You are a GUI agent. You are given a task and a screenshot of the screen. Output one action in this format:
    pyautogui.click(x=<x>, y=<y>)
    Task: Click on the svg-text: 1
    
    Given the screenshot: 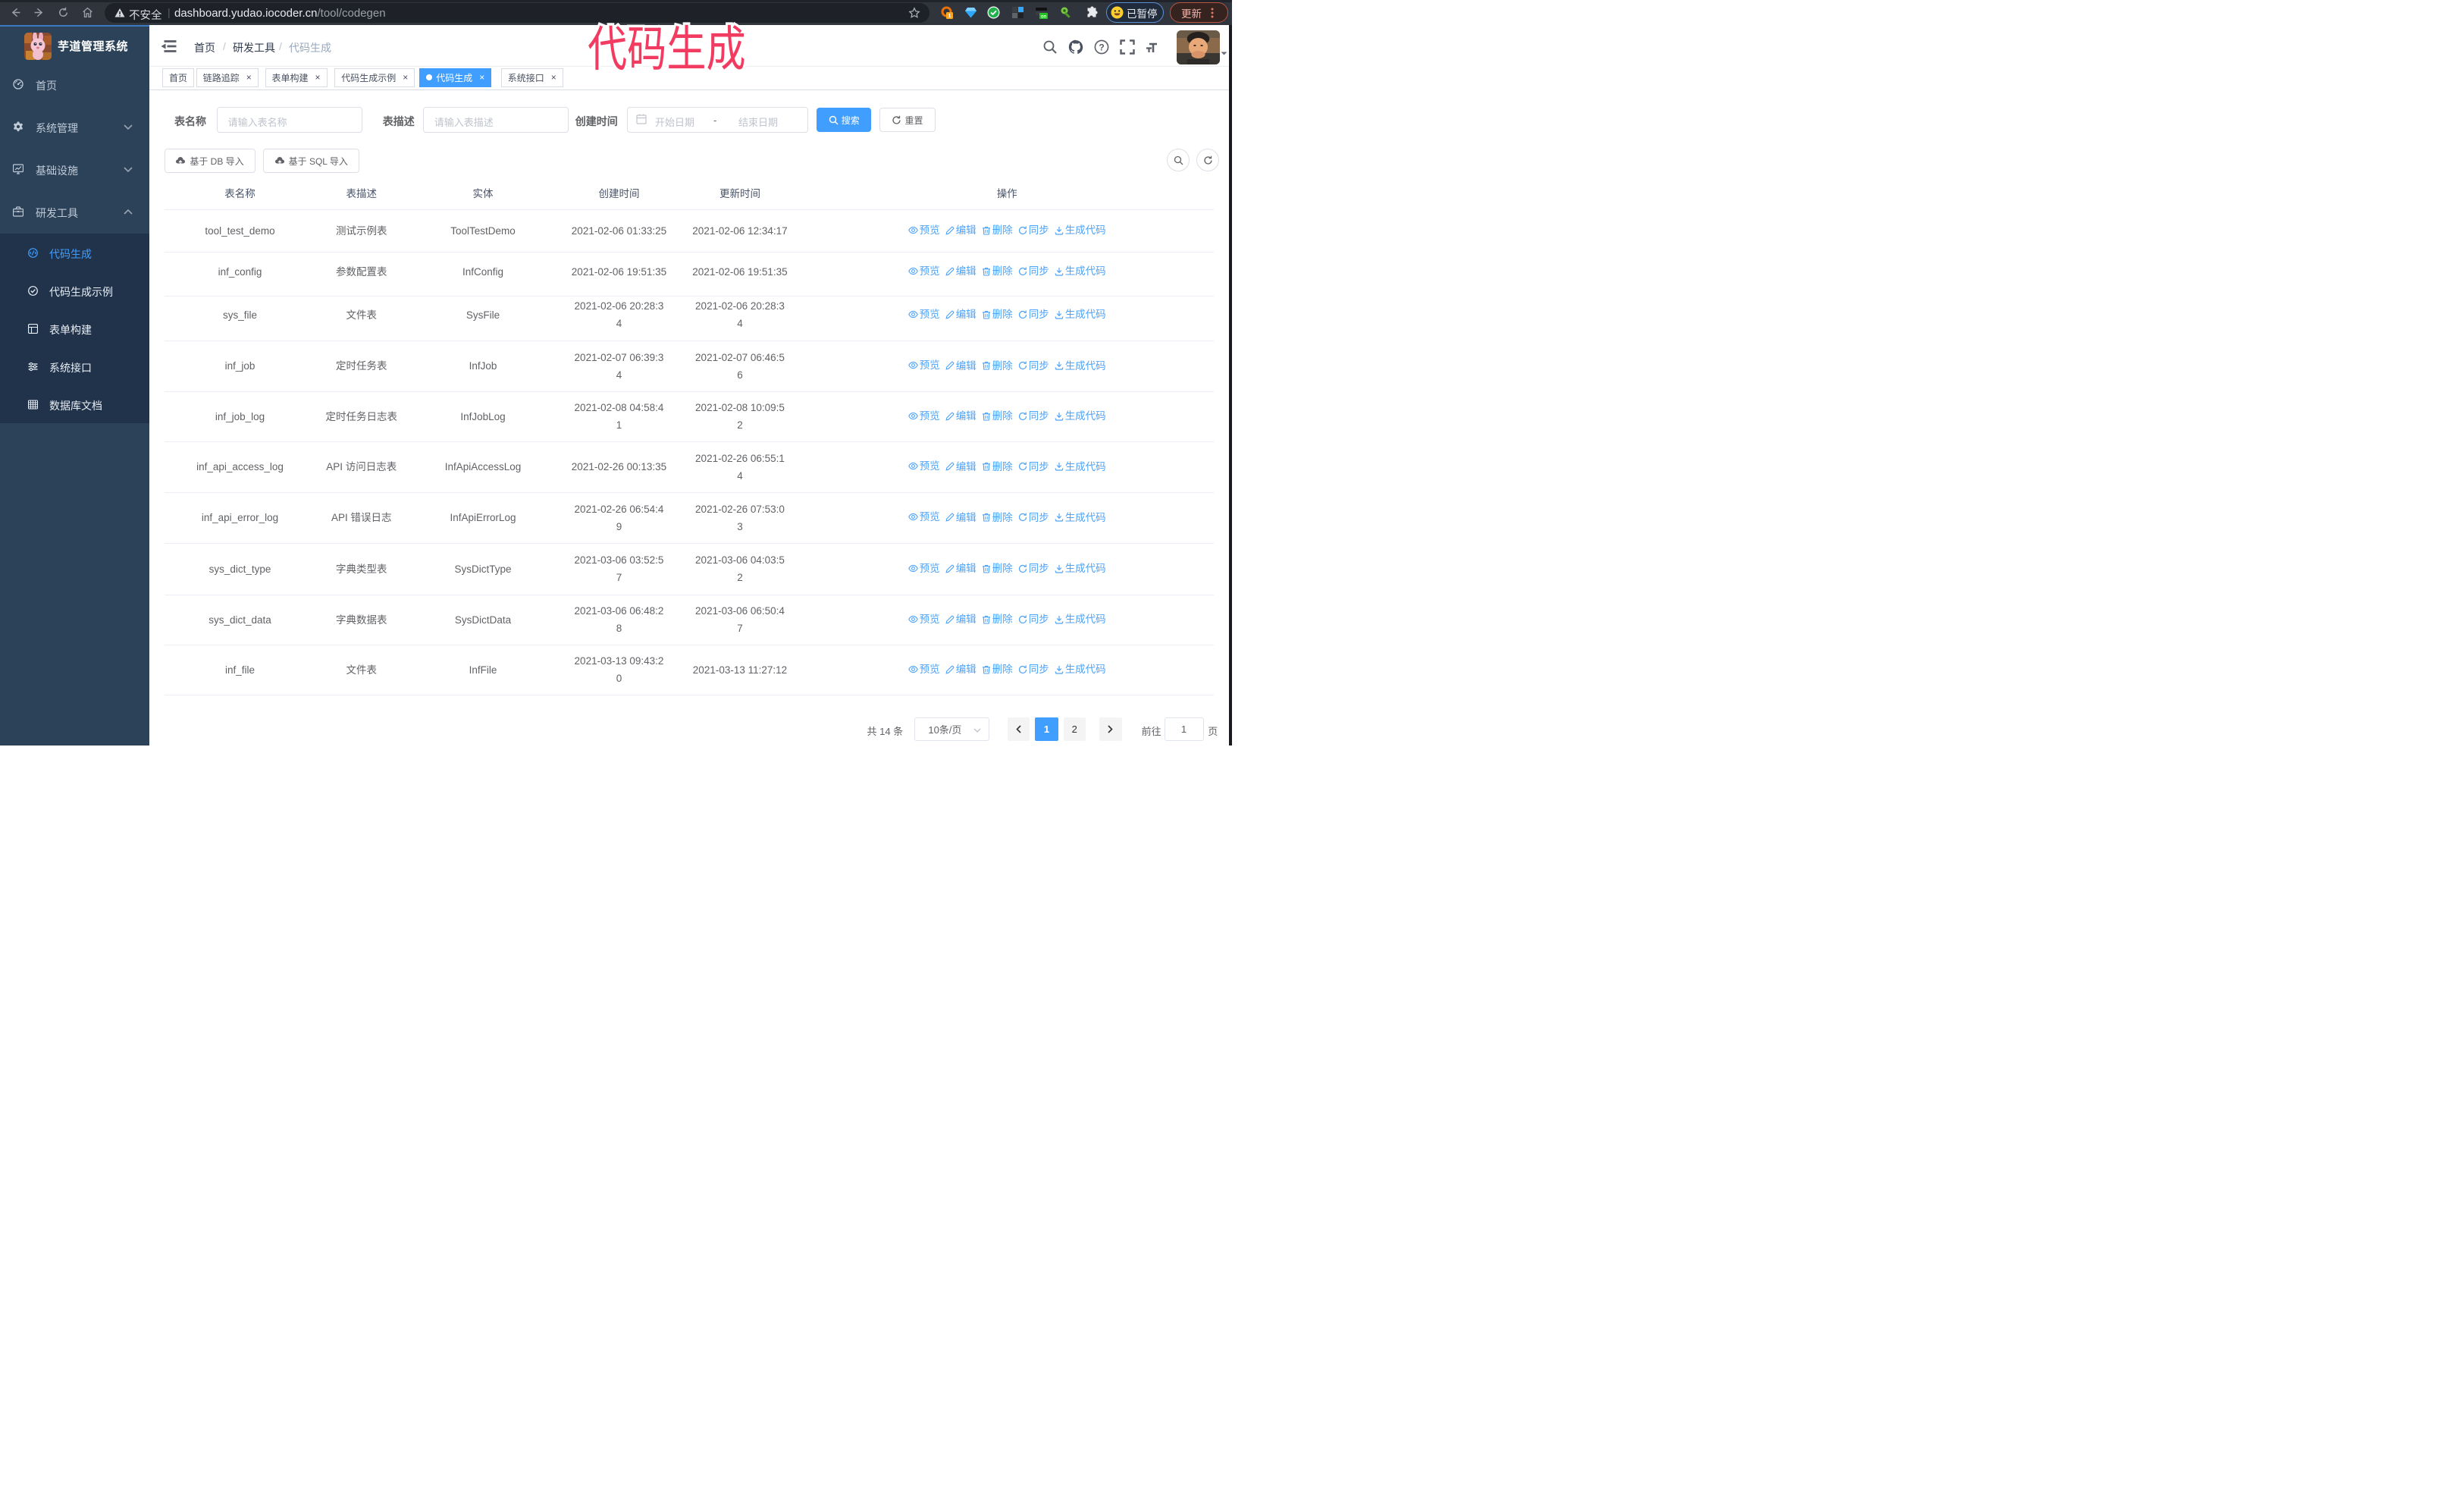 What is the action you would take?
    pyautogui.click(x=949, y=16)
    